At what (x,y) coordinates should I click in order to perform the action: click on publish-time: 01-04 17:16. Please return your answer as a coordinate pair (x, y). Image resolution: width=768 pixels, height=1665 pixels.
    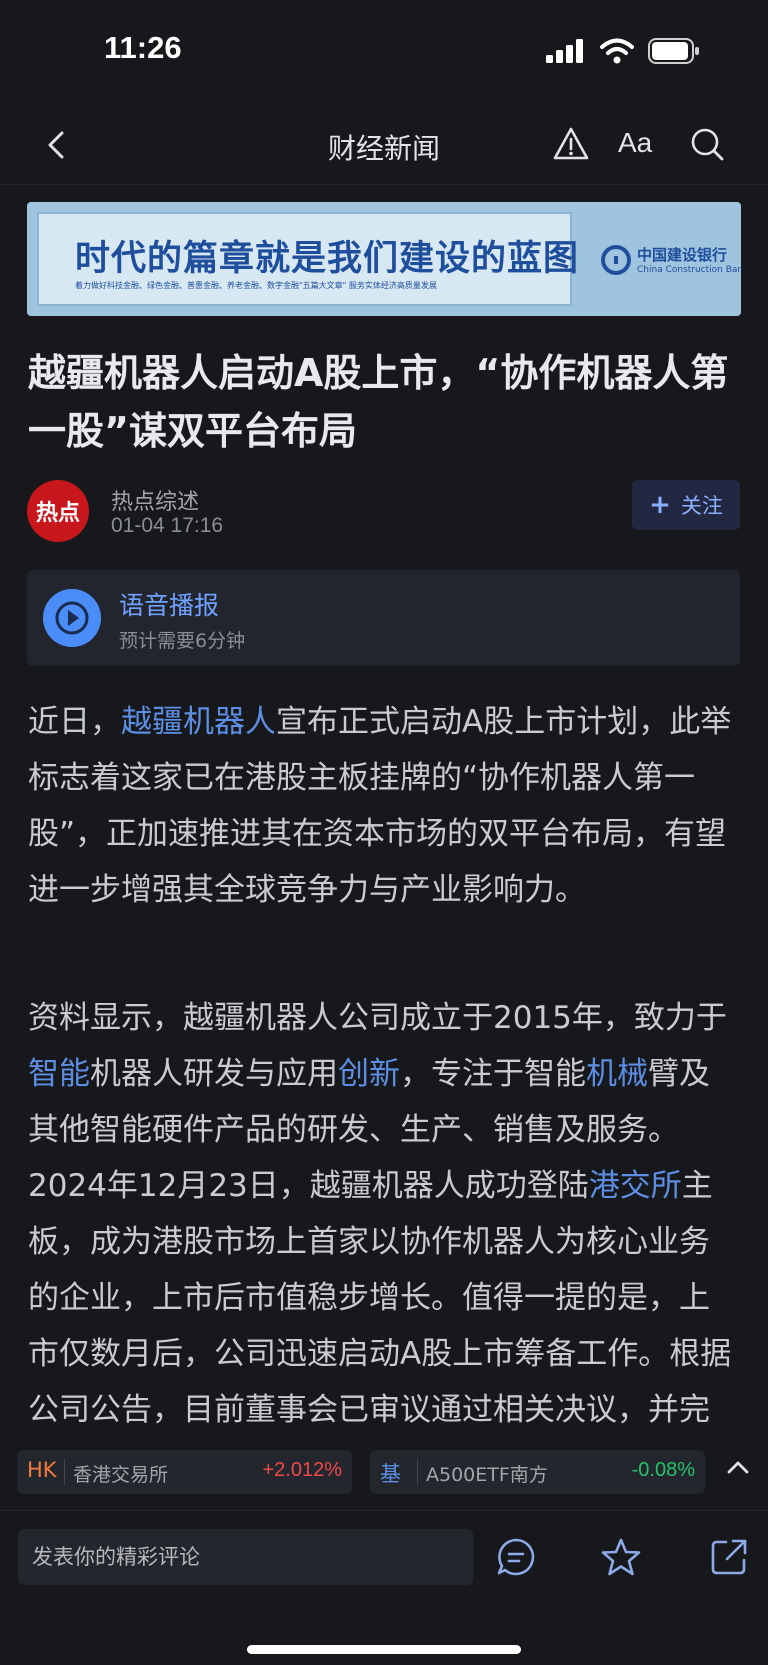
    Looking at the image, I should click on (167, 525).